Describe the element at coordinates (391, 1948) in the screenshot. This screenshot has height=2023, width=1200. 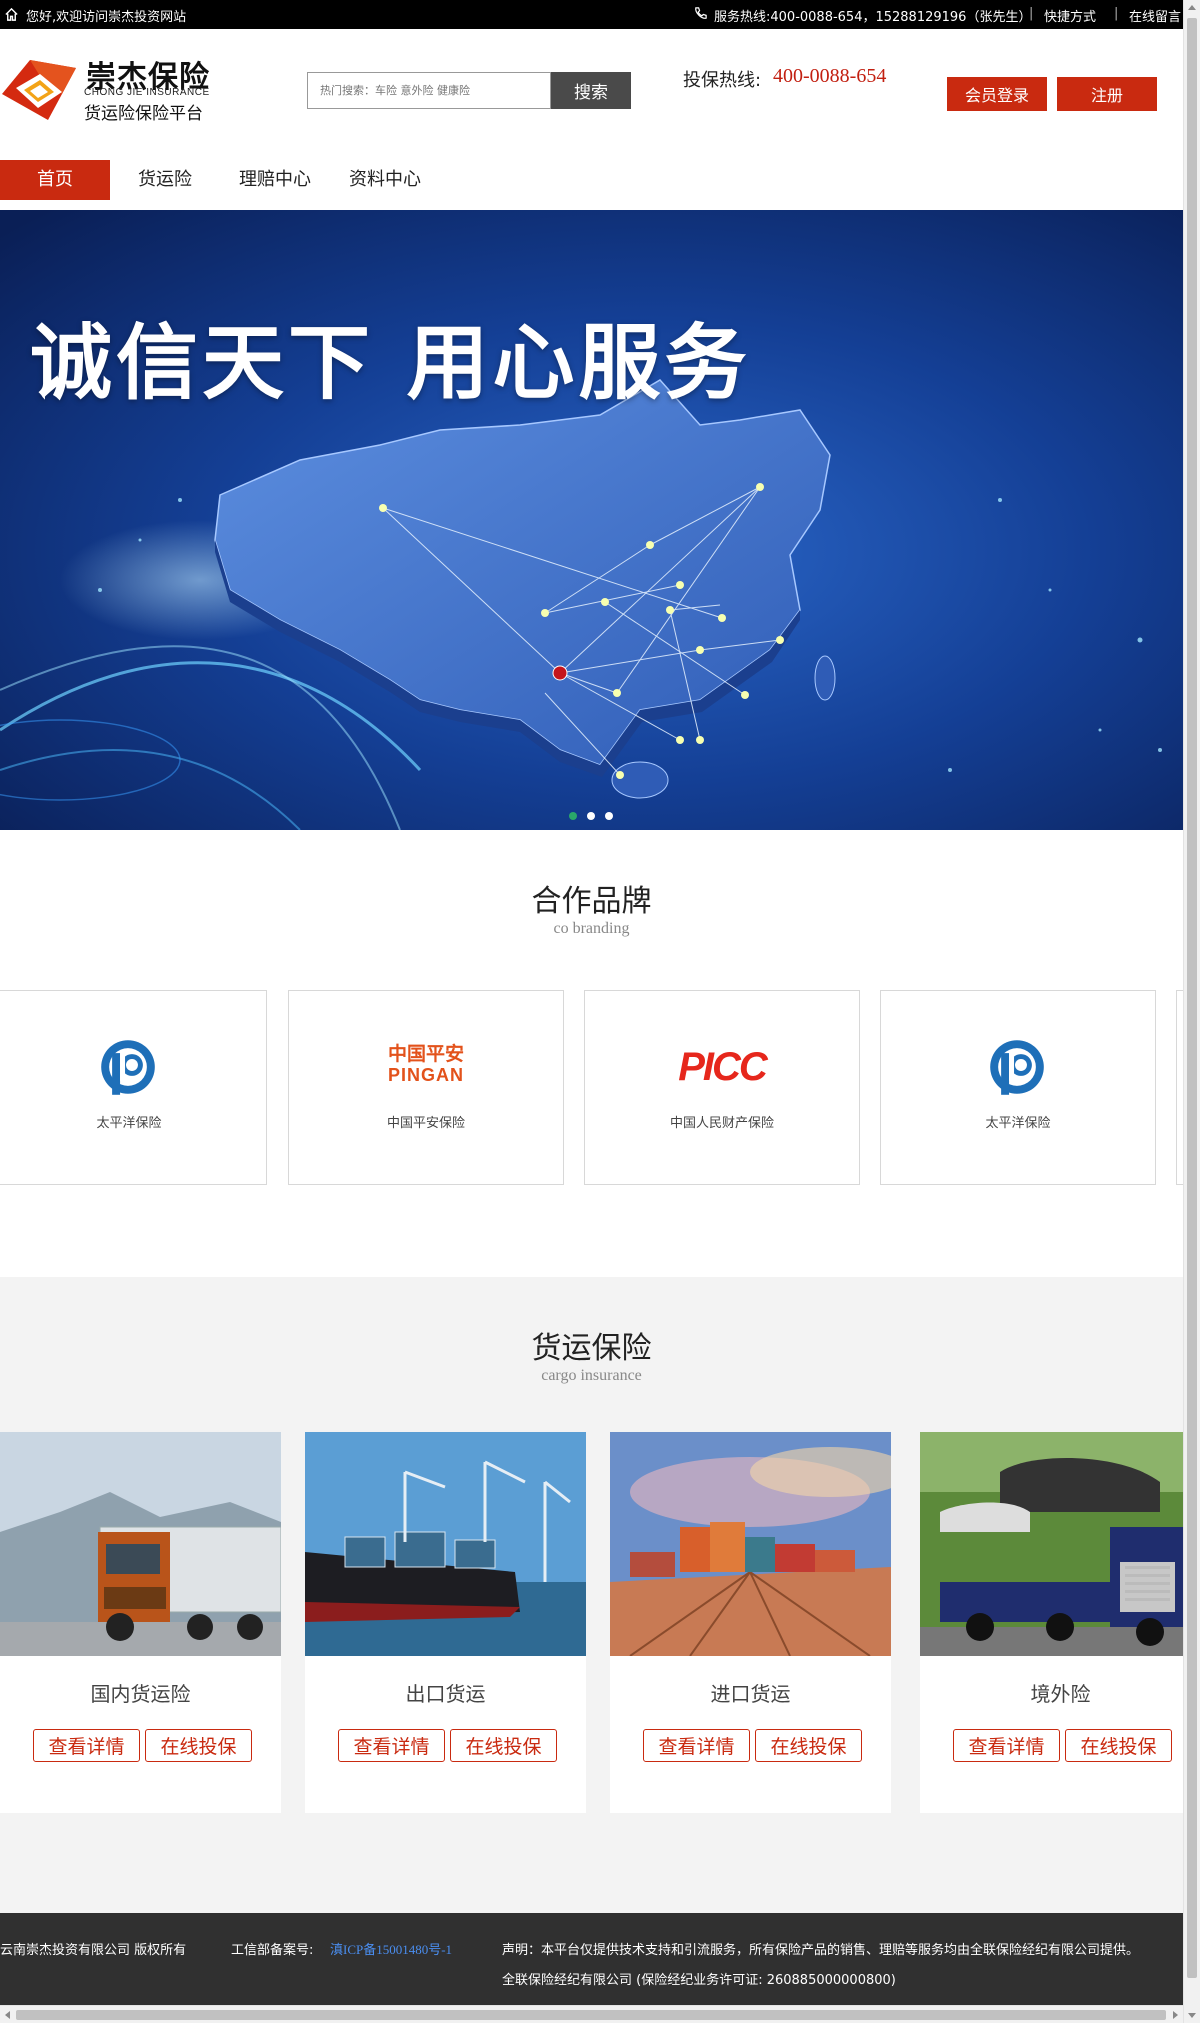
I see `footer-icp-link: 滇ICP备15001480号-1` at that location.